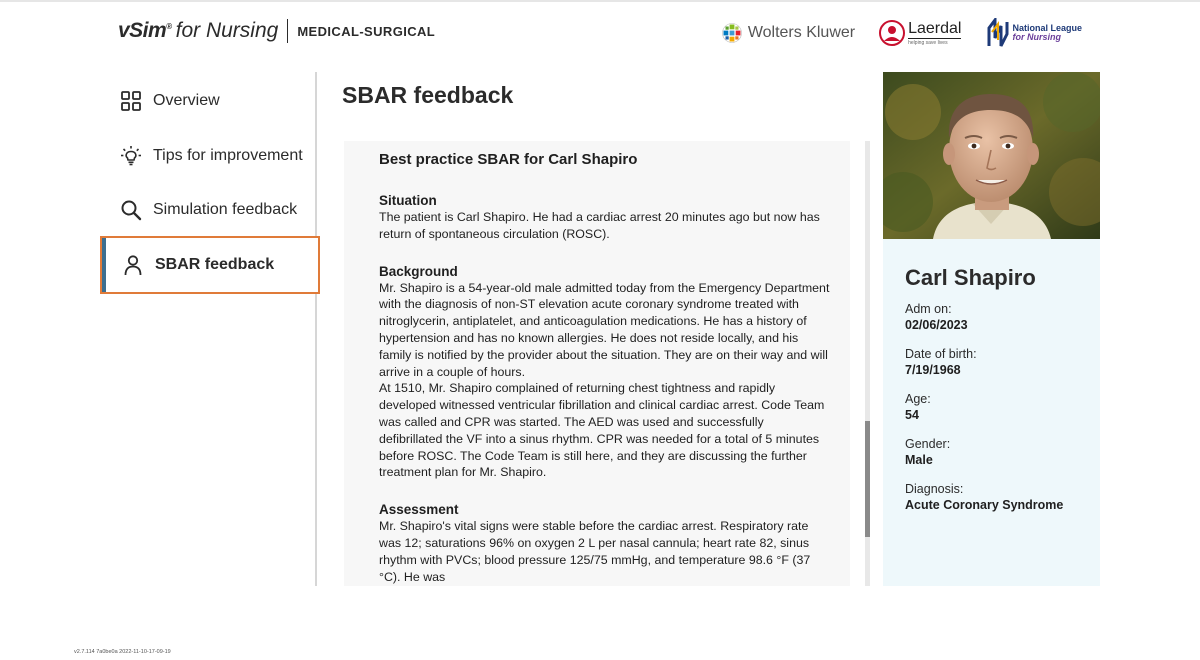 Image resolution: width=1200 pixels, height=660 pixels. What do you see at coordinates (366, 31) in the screenshot?
I see `brand-module: MEDICAL-SURGICAL` at bounding box center [366, 31].